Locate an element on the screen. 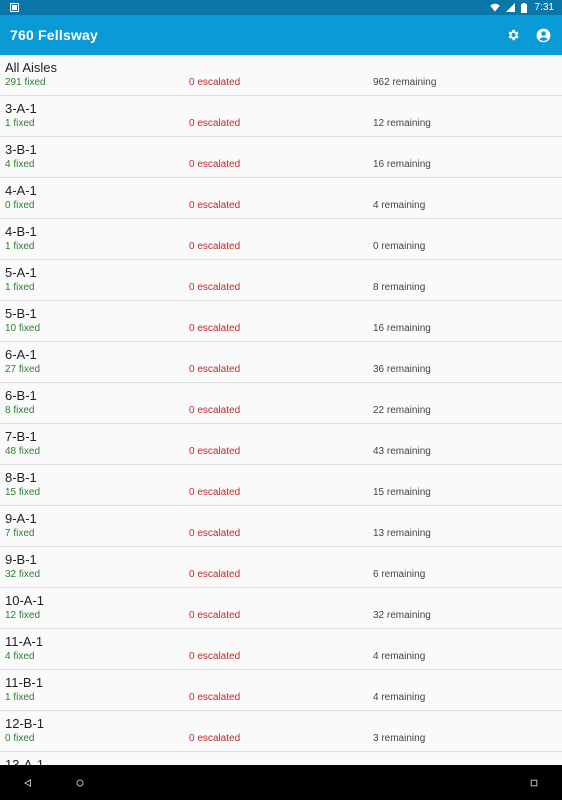 The image size is (562, 800). settings-button is located at coordinates (513, 35).